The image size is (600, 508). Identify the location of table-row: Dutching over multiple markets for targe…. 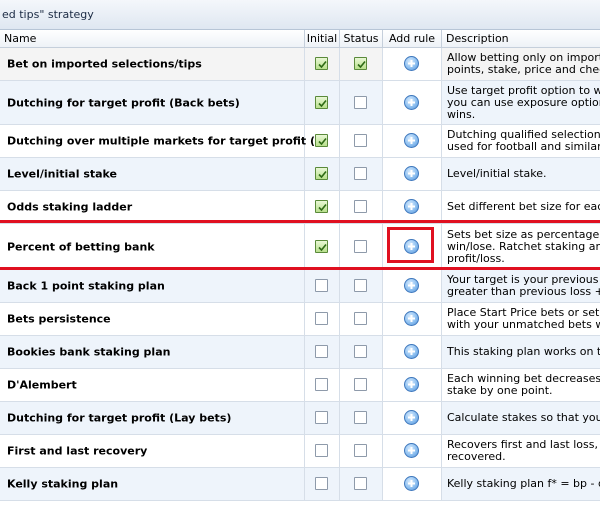
(300, 141).